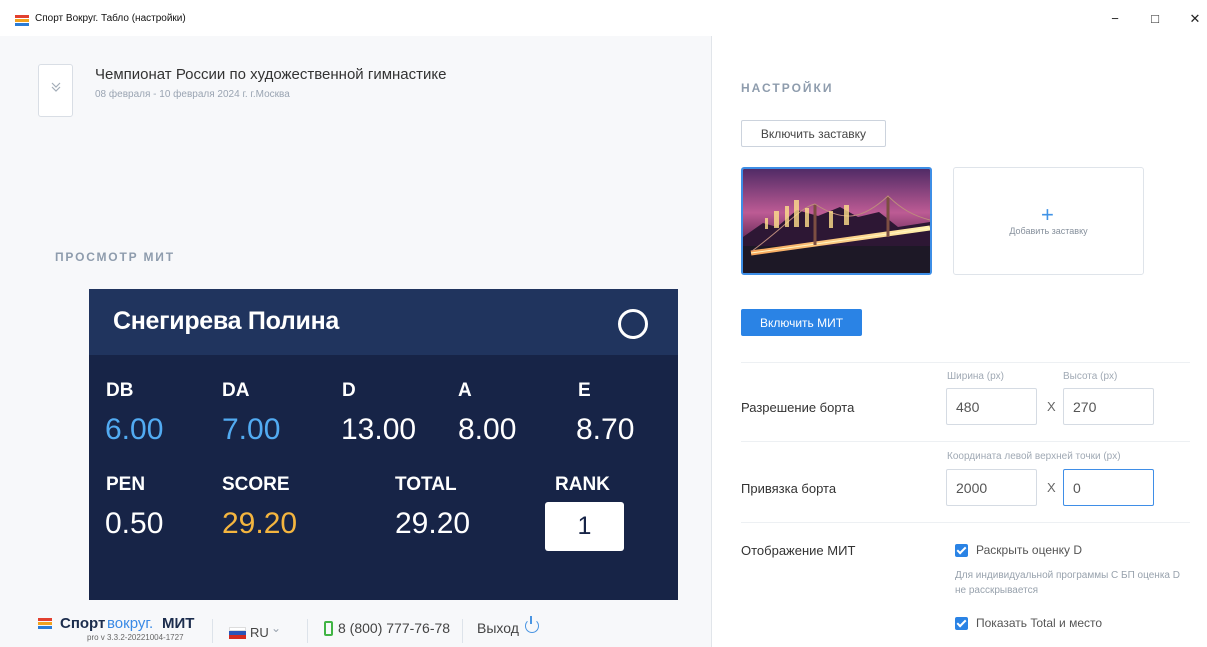 Image resolution: width=1207 pixels, height=647 pixels. What do you see at coordinates (1155, 19) in the screenshot?
I see `maximize-button: □` at bounding box center [1155, 19].